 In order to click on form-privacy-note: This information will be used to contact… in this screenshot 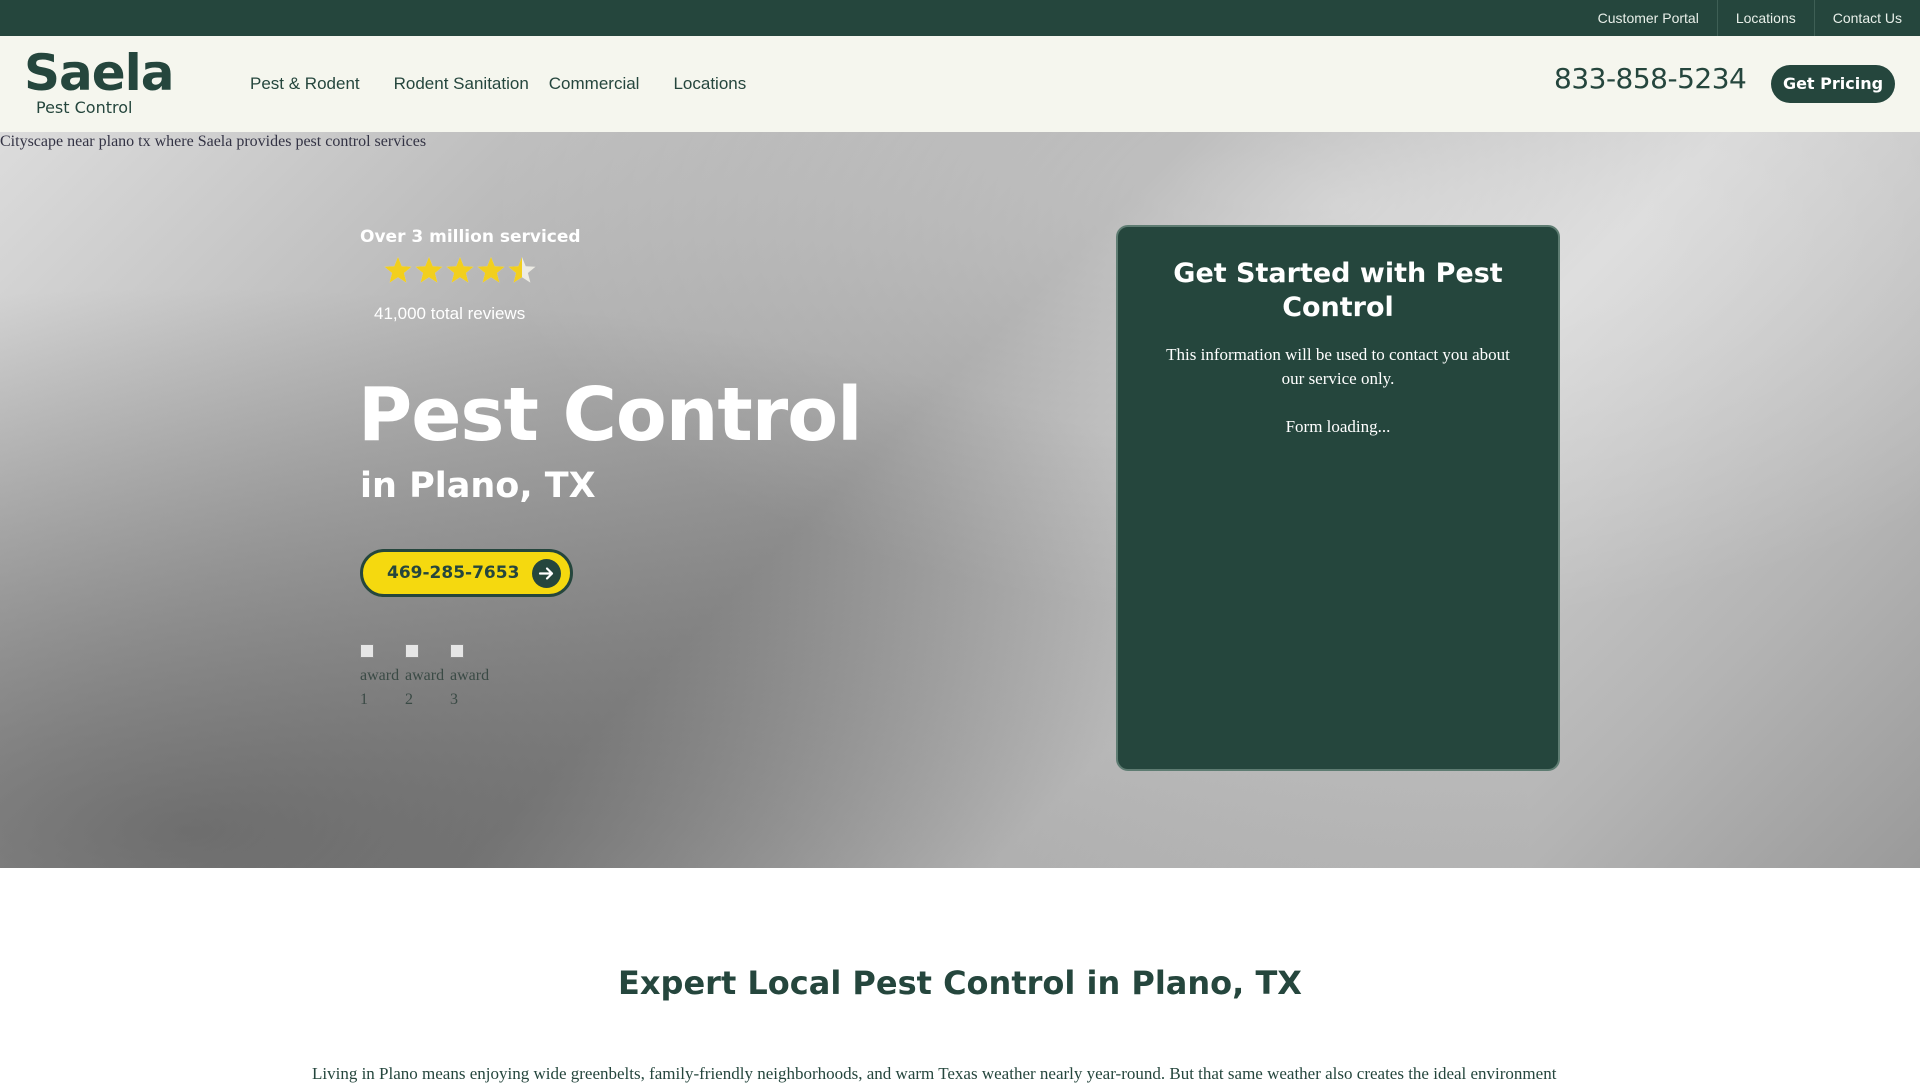, I will do `click(1338, 366)`.